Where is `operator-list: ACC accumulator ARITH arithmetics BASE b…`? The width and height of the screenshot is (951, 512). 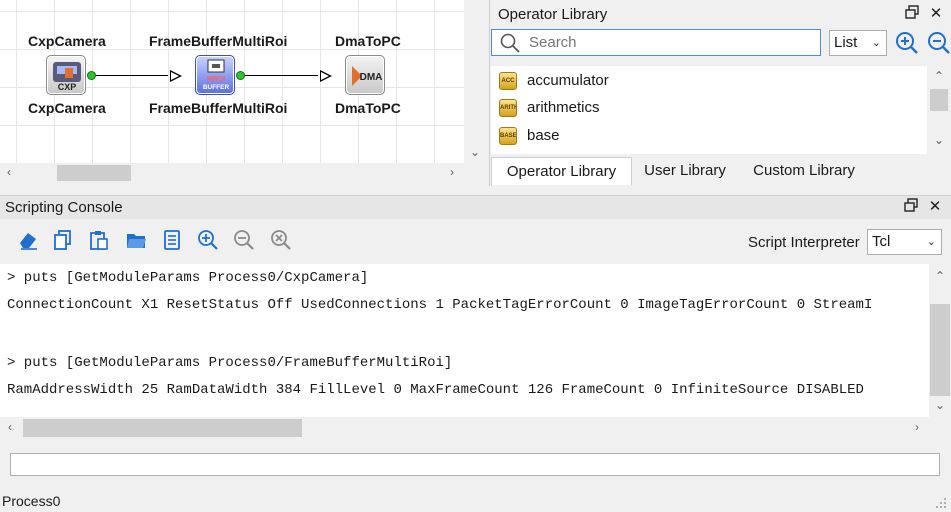 operator-list: ACC accumulator ARITH arithmetics BASE b… is located at coordinates (709, 110).